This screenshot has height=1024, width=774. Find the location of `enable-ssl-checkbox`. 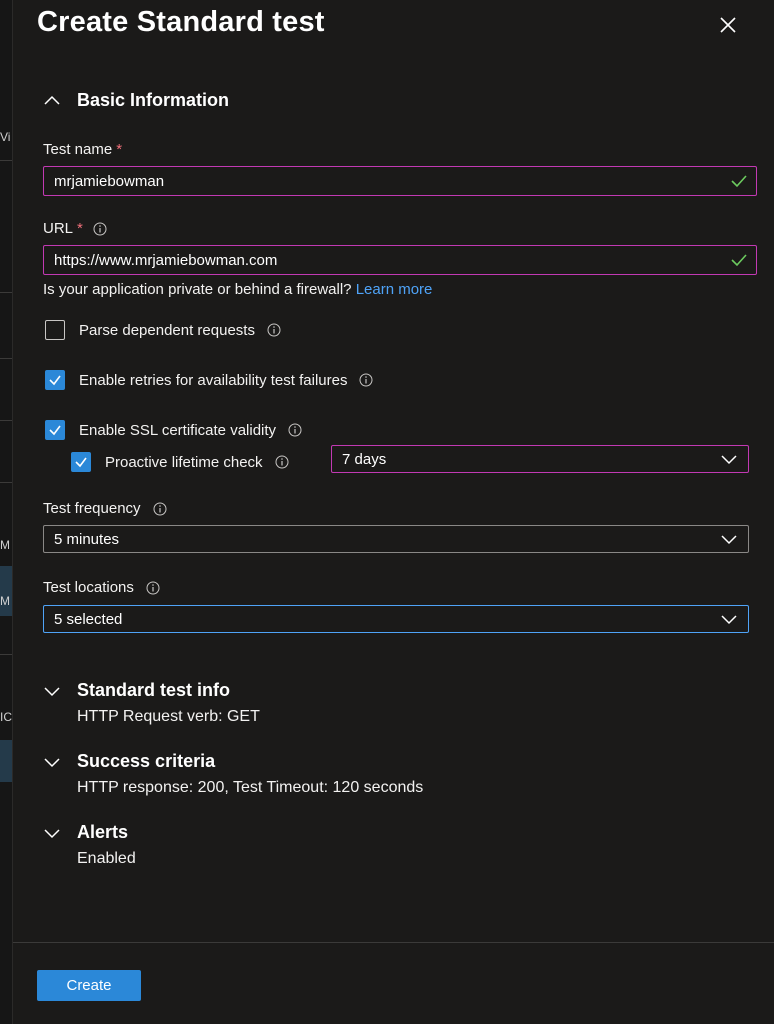

enable-ssl-checkbox is located at coordinates (55, 430).